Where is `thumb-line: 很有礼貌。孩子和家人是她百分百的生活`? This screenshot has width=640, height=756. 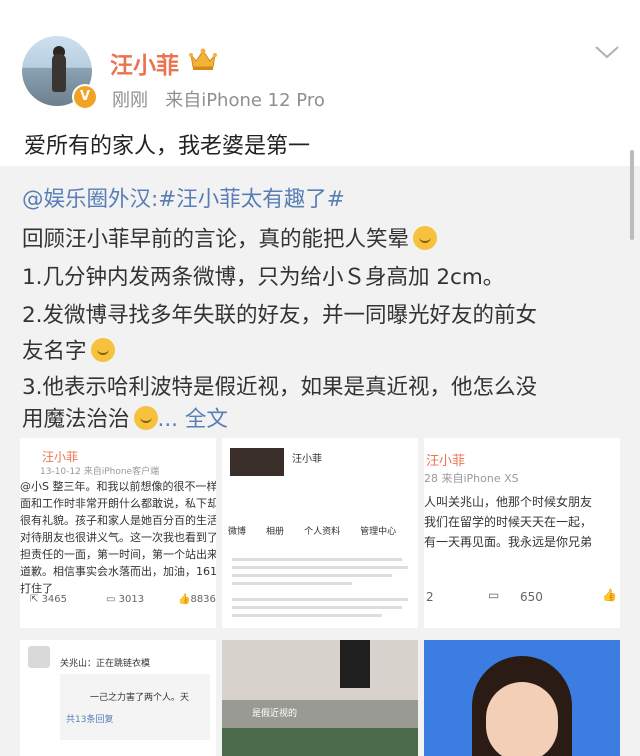
thumb-line: 很有礼貌。孩子和家人是她百分百的生活 is located at coordinates (118, 520).